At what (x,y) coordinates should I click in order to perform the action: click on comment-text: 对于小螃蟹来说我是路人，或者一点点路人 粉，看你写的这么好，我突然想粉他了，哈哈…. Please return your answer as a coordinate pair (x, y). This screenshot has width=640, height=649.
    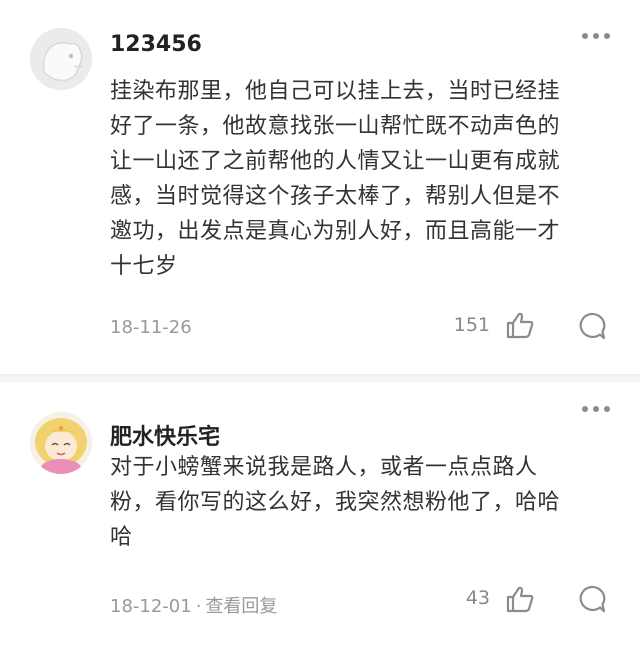
    Looking at the image, I should click on (360, 502).